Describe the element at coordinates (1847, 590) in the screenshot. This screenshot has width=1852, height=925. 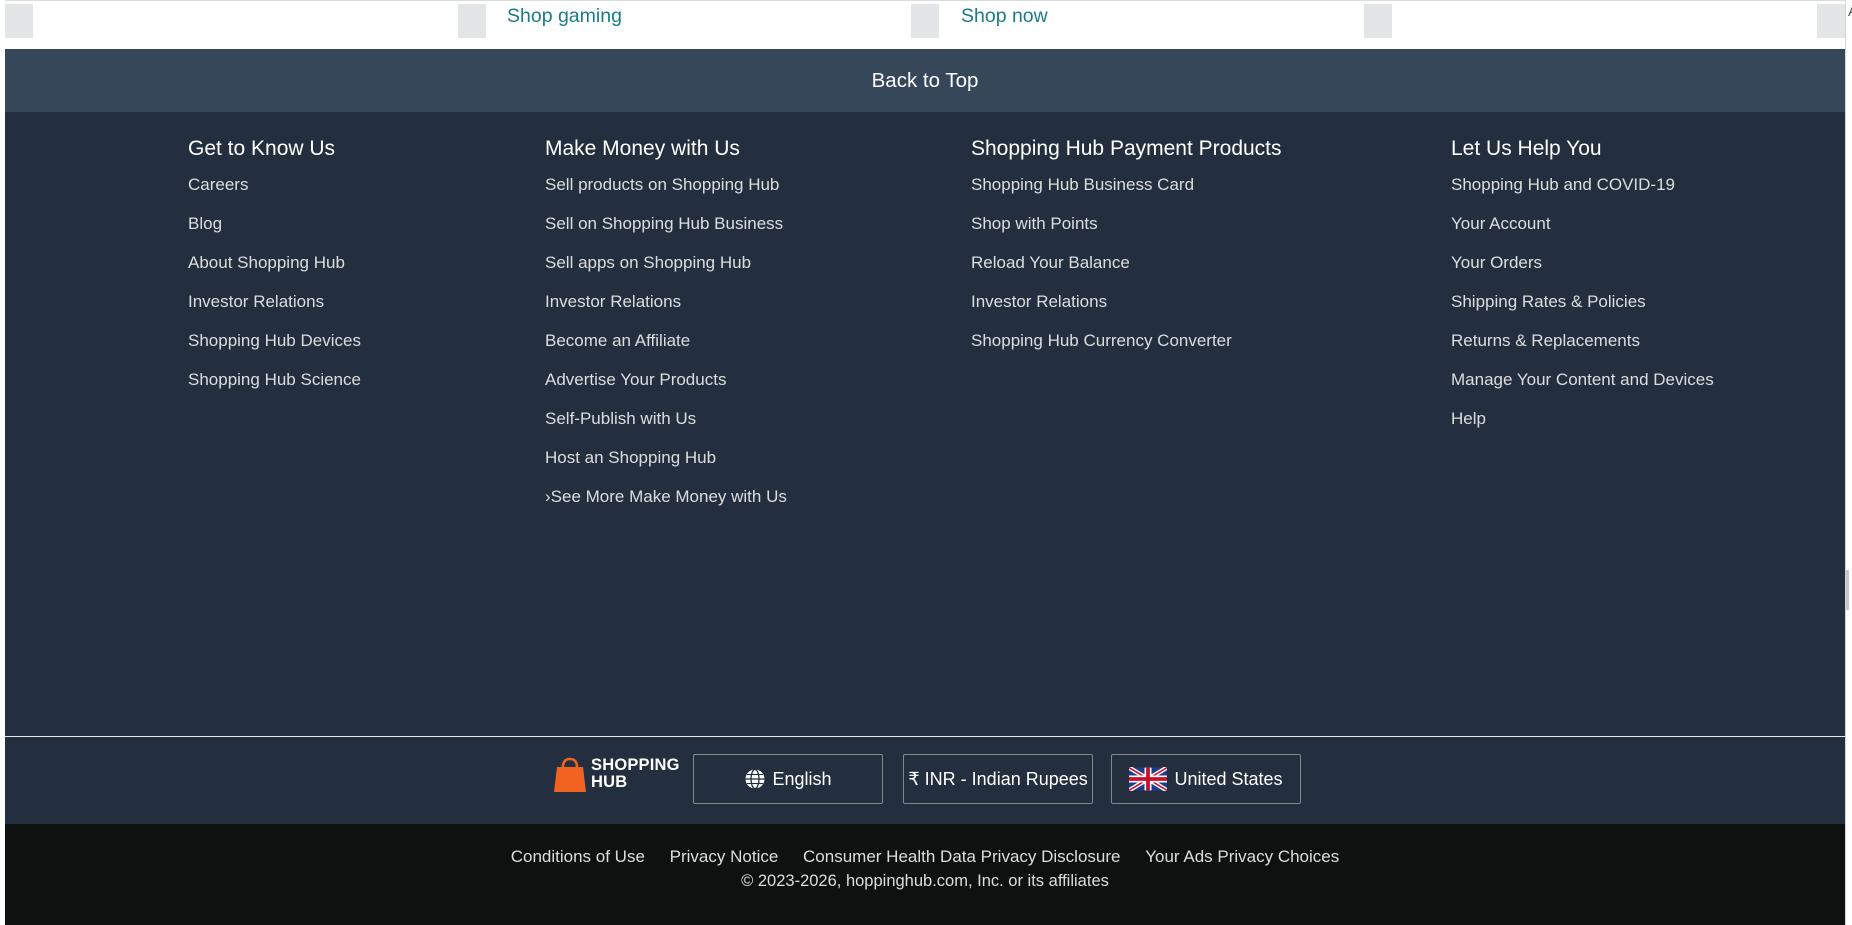
I see `scrollbar-thumb` at that location.